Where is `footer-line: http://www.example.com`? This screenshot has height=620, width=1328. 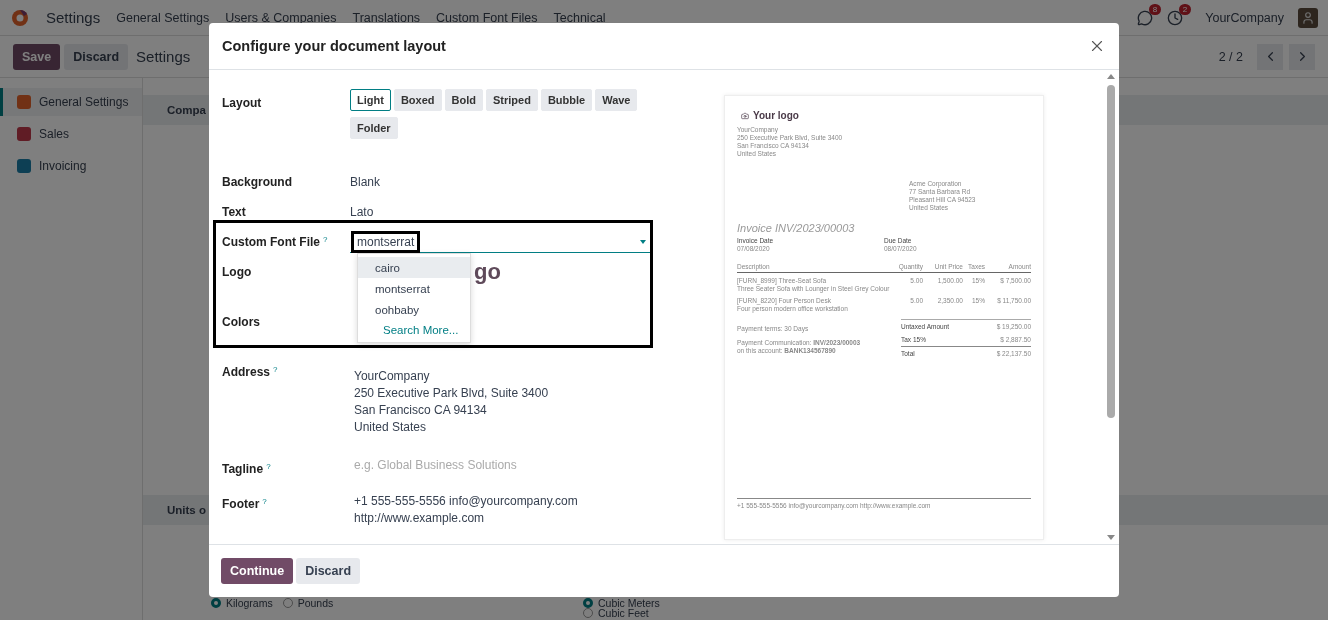
footer-line: http://www.example.com is located at coordinates (420, 518).